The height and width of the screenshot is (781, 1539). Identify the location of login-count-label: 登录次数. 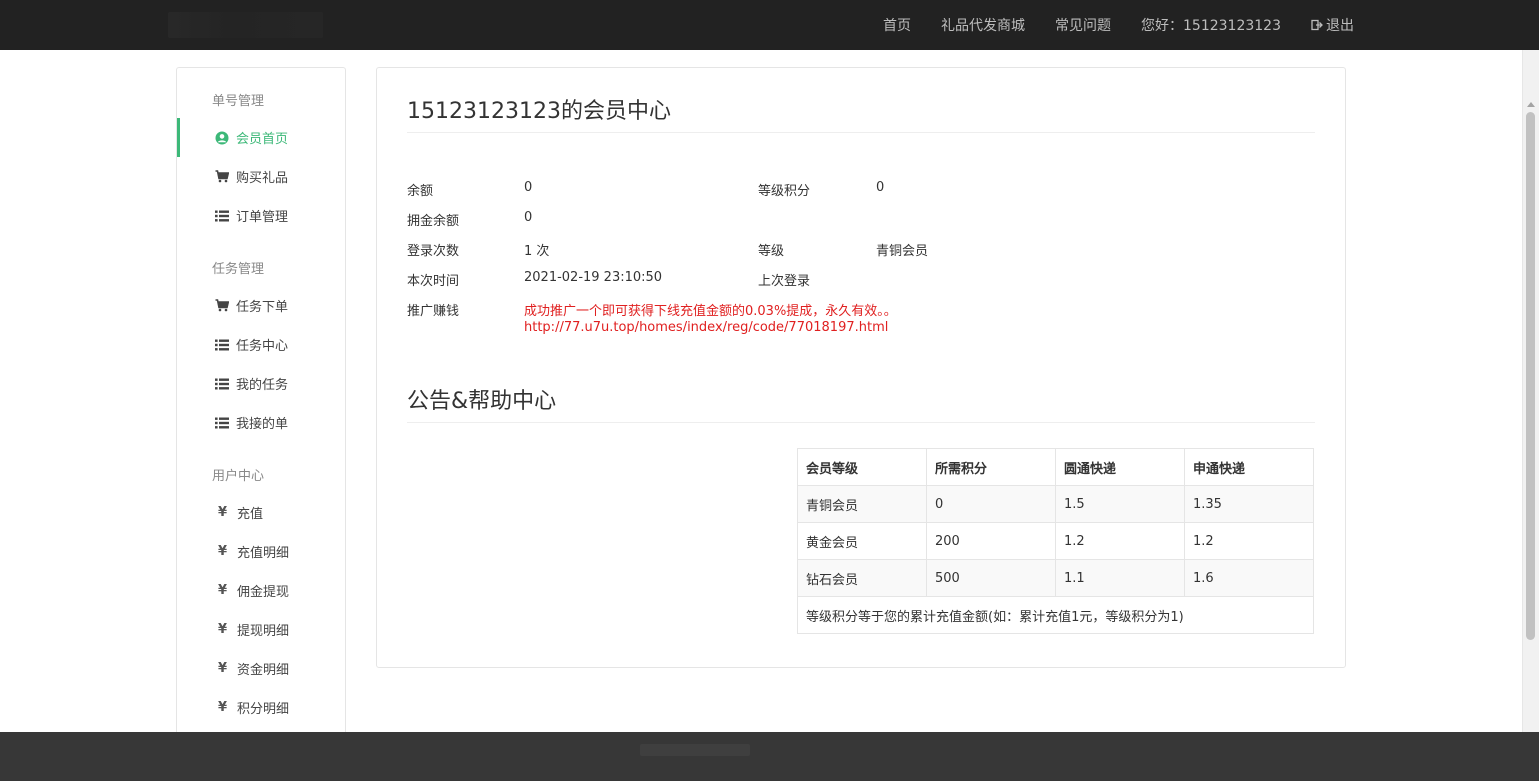
(433, 251).